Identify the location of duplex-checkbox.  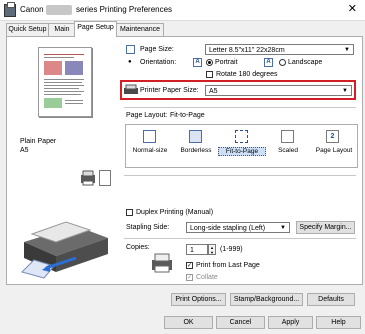
(129, 212).